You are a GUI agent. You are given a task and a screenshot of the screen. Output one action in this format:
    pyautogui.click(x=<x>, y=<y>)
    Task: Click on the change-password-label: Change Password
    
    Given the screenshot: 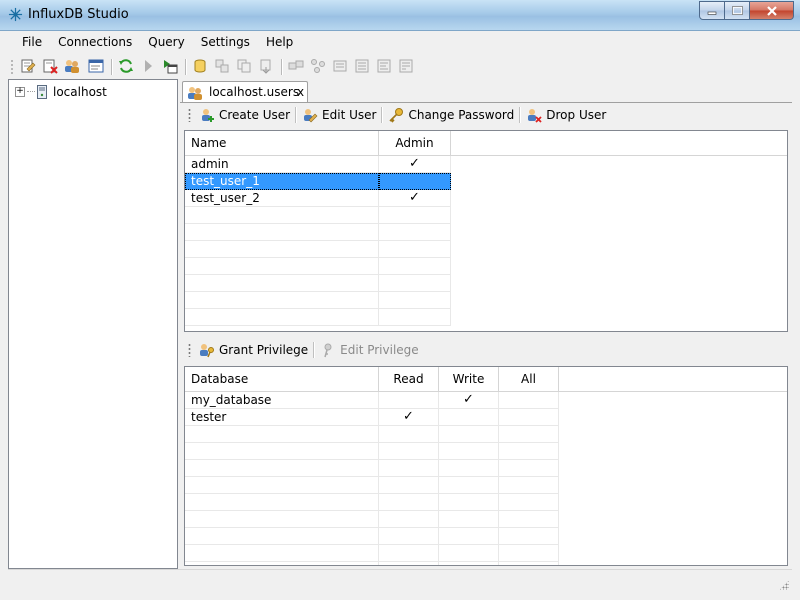 What is the action you would take?
    pyautogui.click(x=461, y=115)
    